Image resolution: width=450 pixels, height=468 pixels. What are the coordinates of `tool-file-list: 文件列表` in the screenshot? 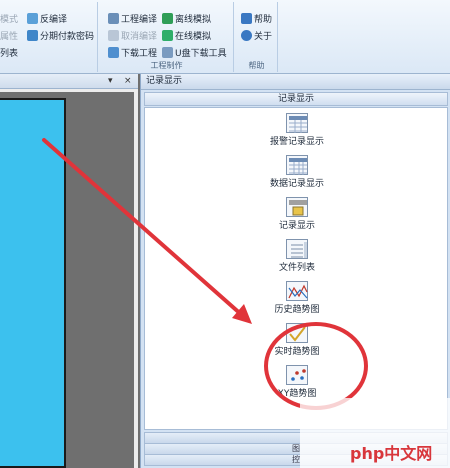 It's located at (297, 256).